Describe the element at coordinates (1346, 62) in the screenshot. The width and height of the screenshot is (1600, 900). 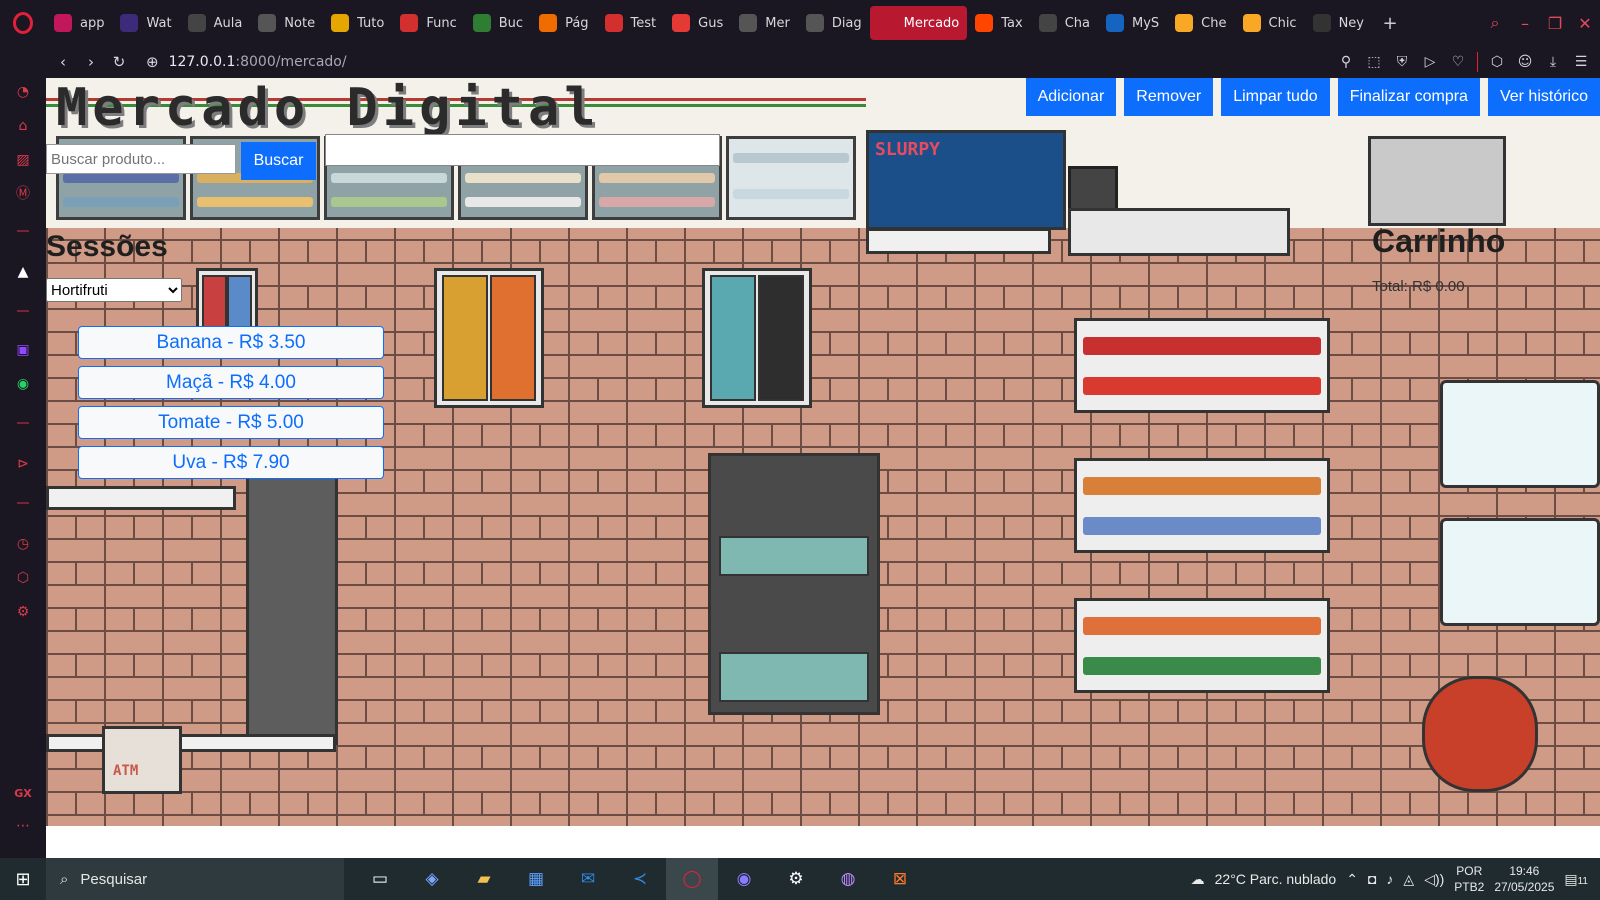
I see `pin-icon: ⚲` at that location.